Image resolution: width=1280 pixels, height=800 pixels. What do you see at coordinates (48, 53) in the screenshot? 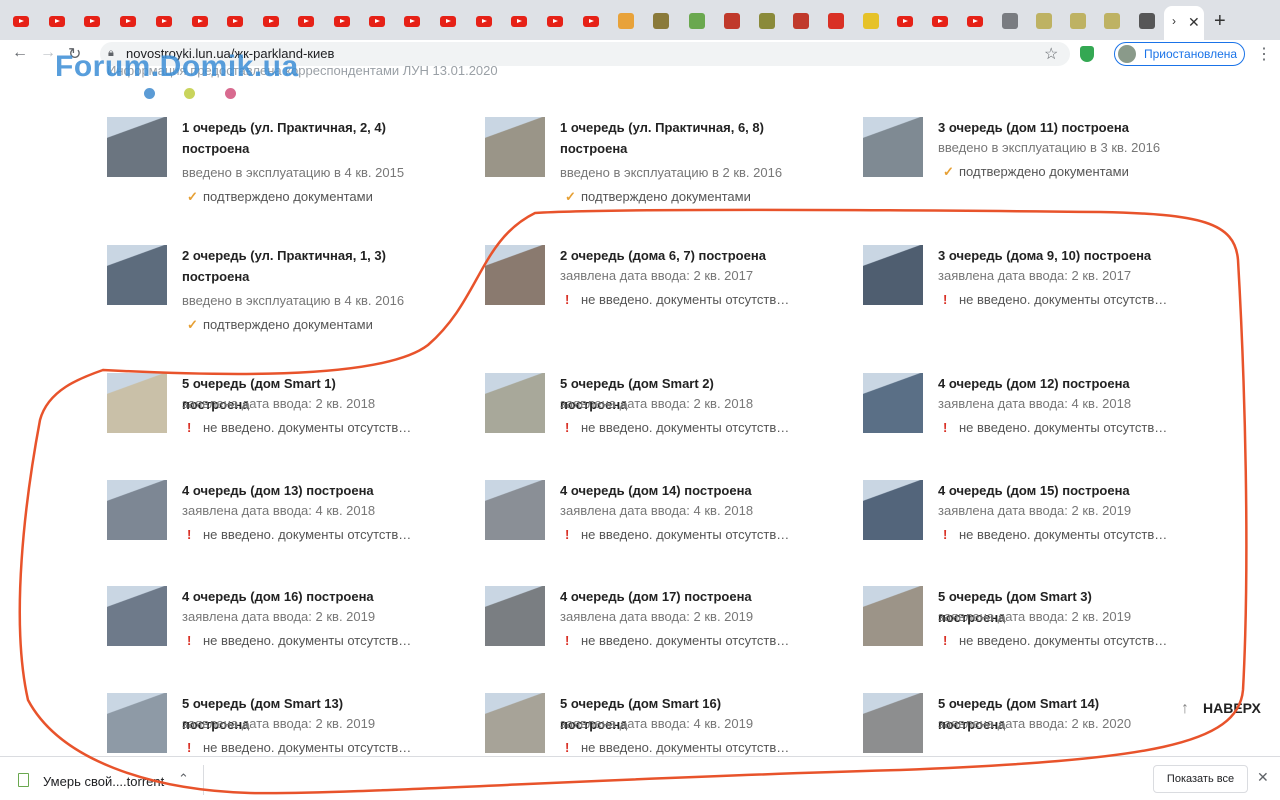
I see `forward-icon: →` at bounding box center [48, 53].